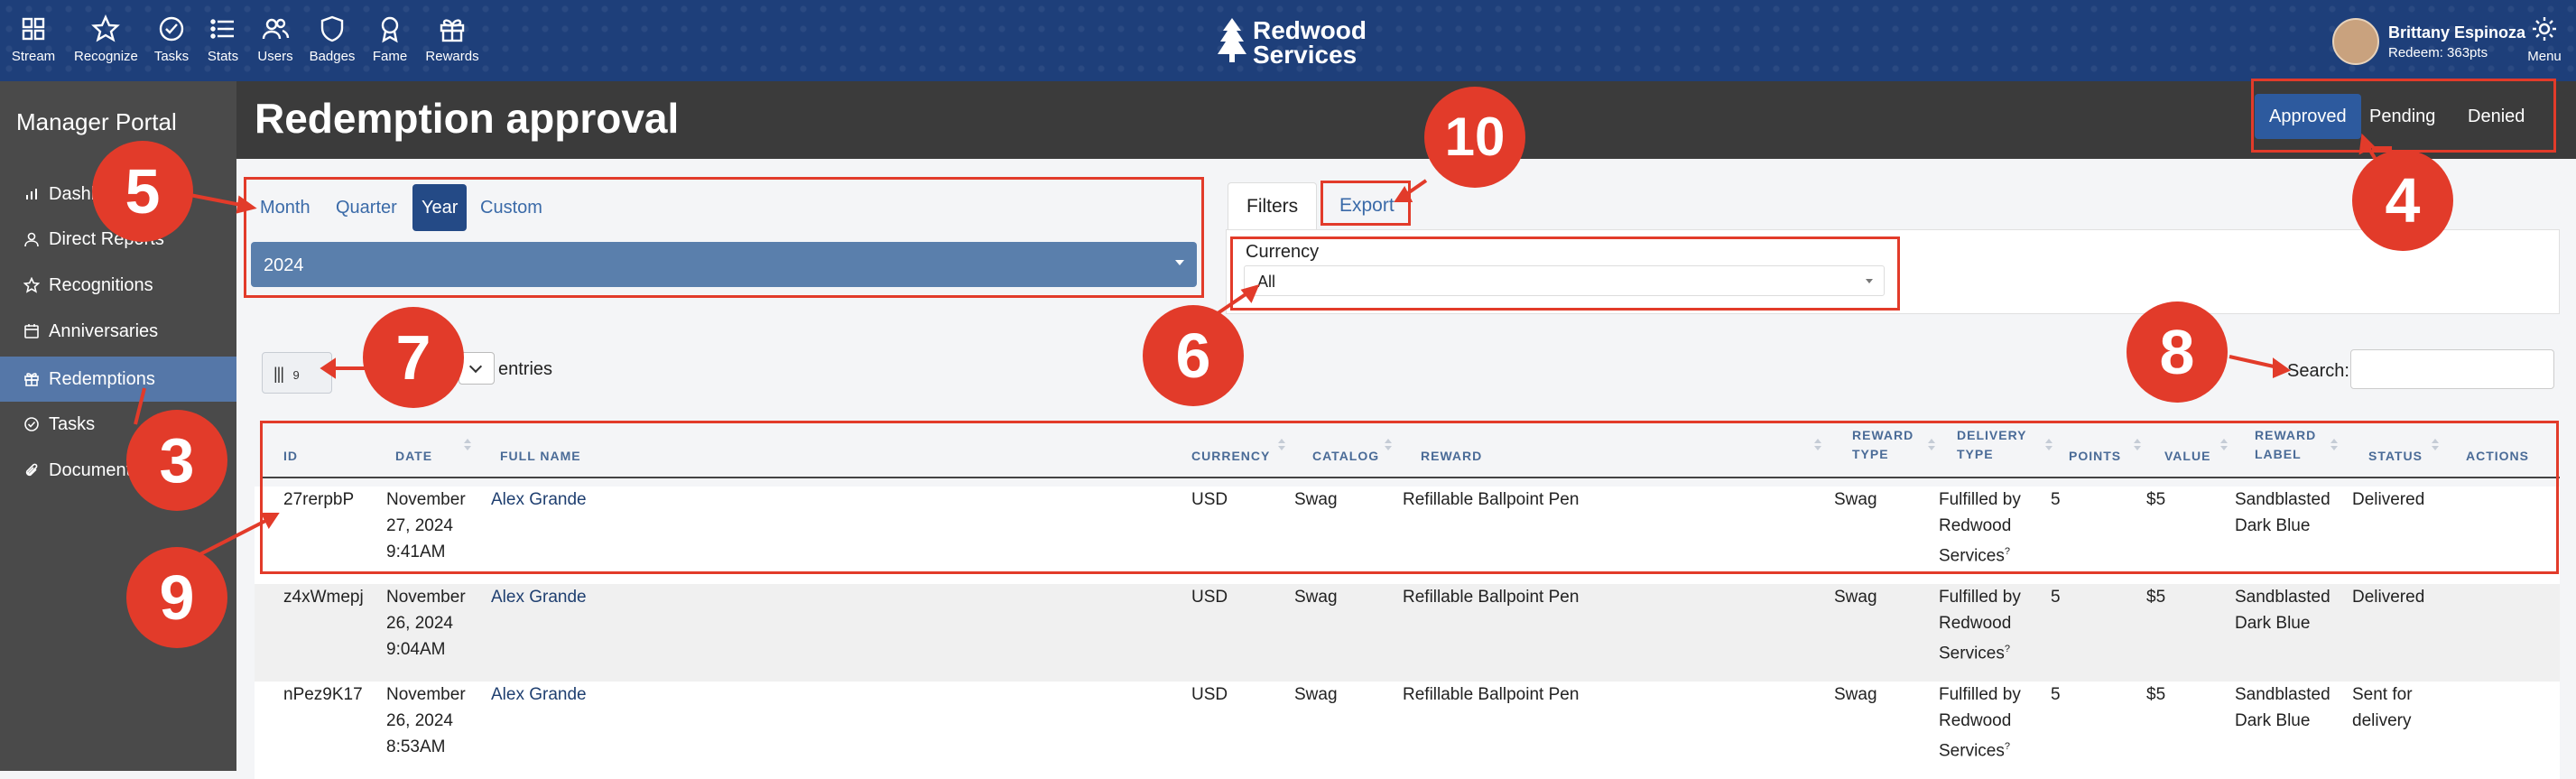  Describe the element at coordinates (1310, 42) in the screenshot. I see `logo-text: Redwood Services` at that location.